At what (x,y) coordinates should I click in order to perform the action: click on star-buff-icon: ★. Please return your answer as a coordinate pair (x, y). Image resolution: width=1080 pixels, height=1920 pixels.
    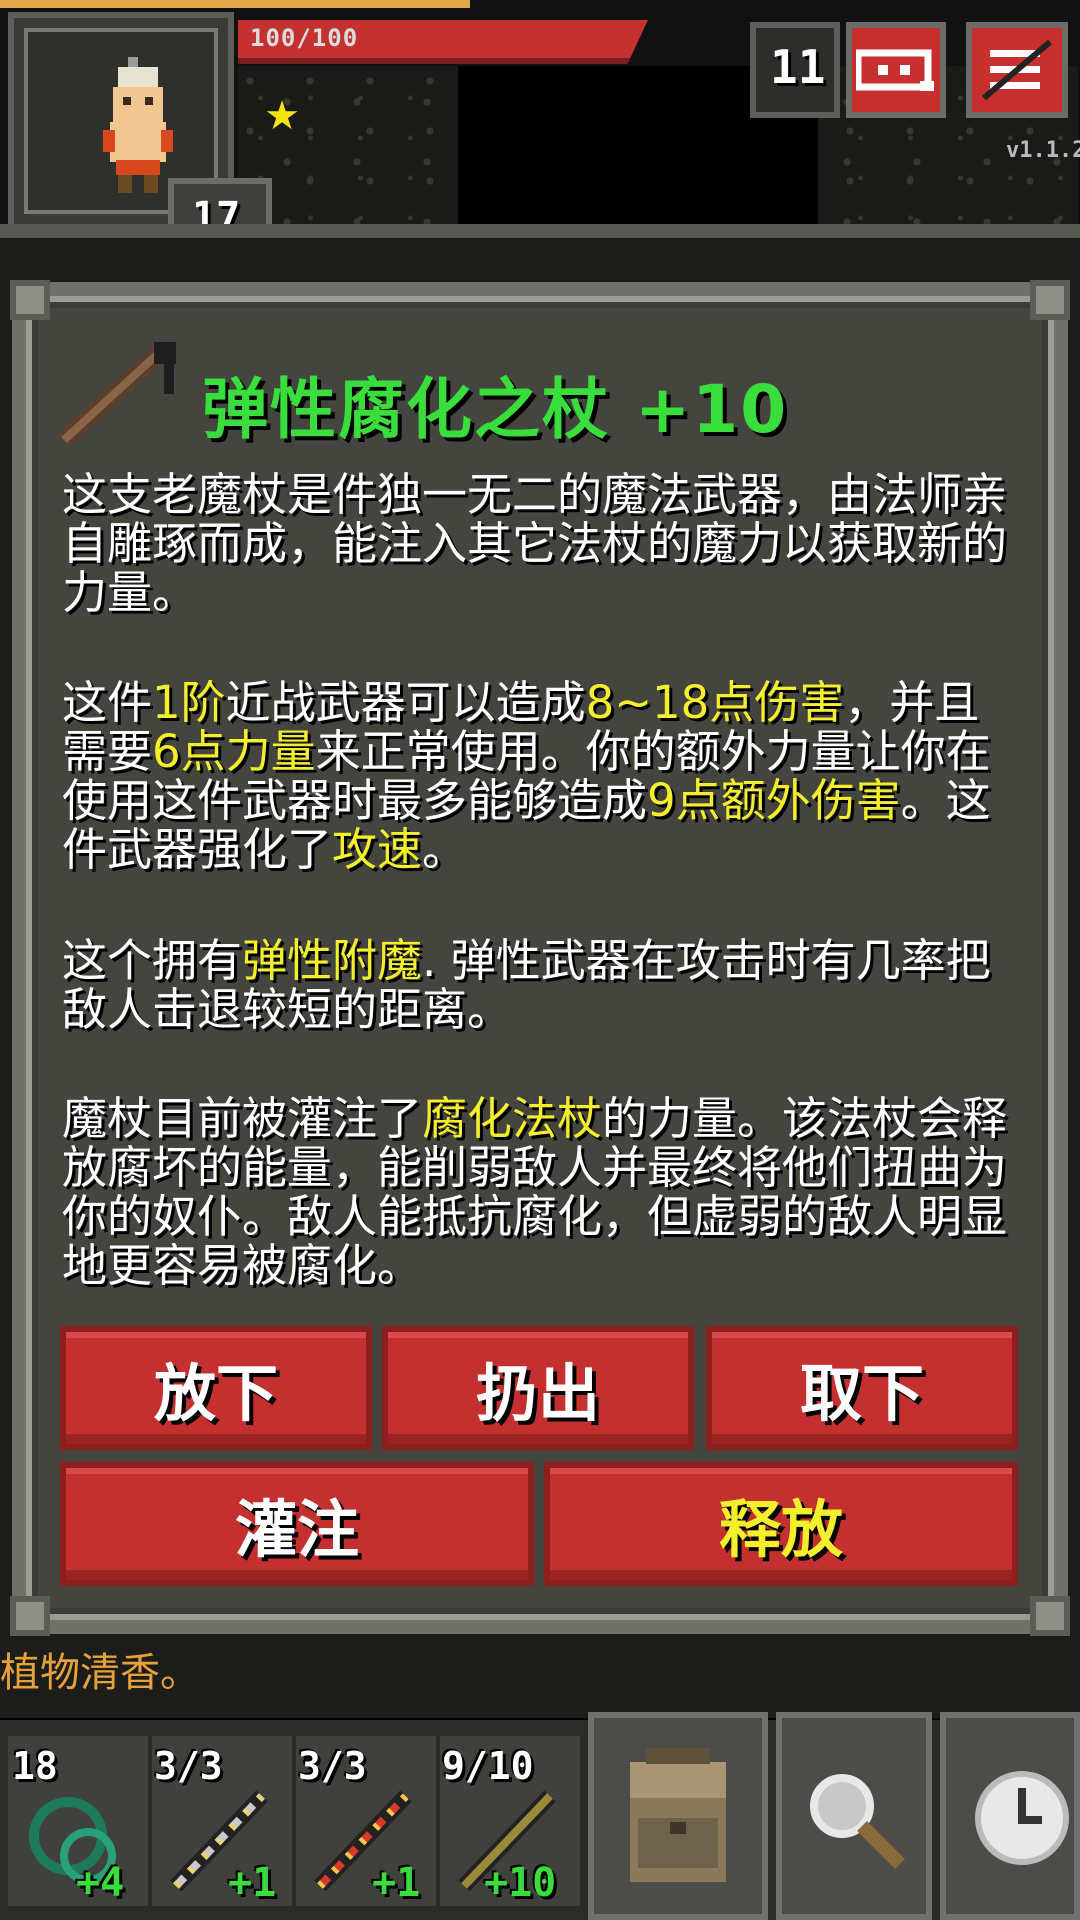
    Looking at the image, I should click on (282, 116).